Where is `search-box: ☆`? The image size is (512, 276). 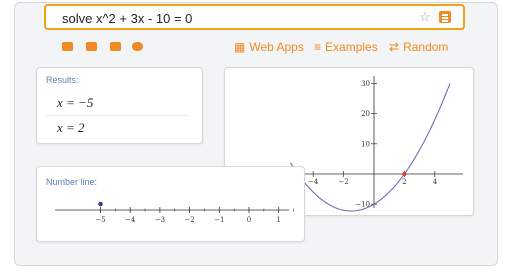 search-box: ☆ is located at coordinates (254, 17).